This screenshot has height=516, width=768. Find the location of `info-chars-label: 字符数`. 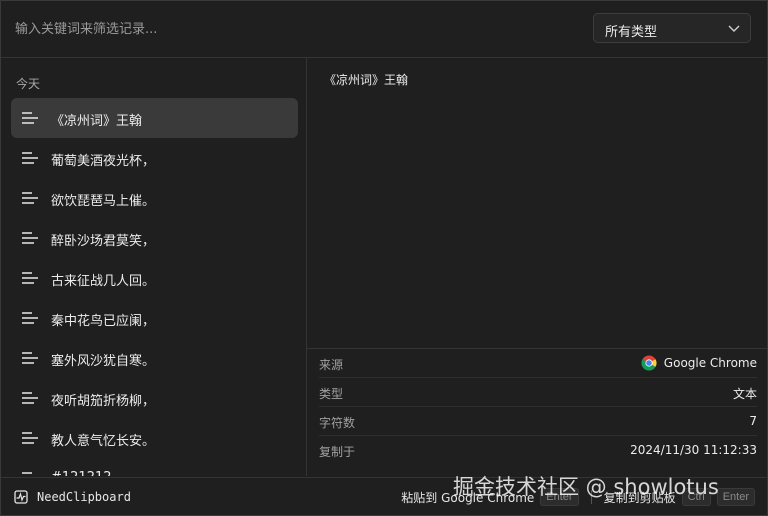

info-chars-label: 字符数 is located at coordinates (337, 423).